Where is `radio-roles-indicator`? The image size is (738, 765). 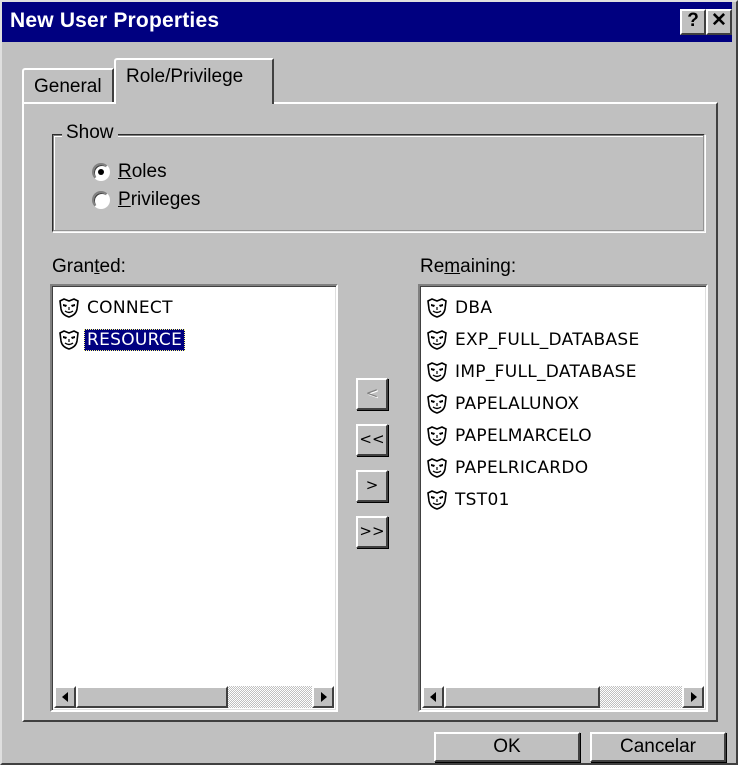 radio-roles-indicator is located at coordinates (101, 172).